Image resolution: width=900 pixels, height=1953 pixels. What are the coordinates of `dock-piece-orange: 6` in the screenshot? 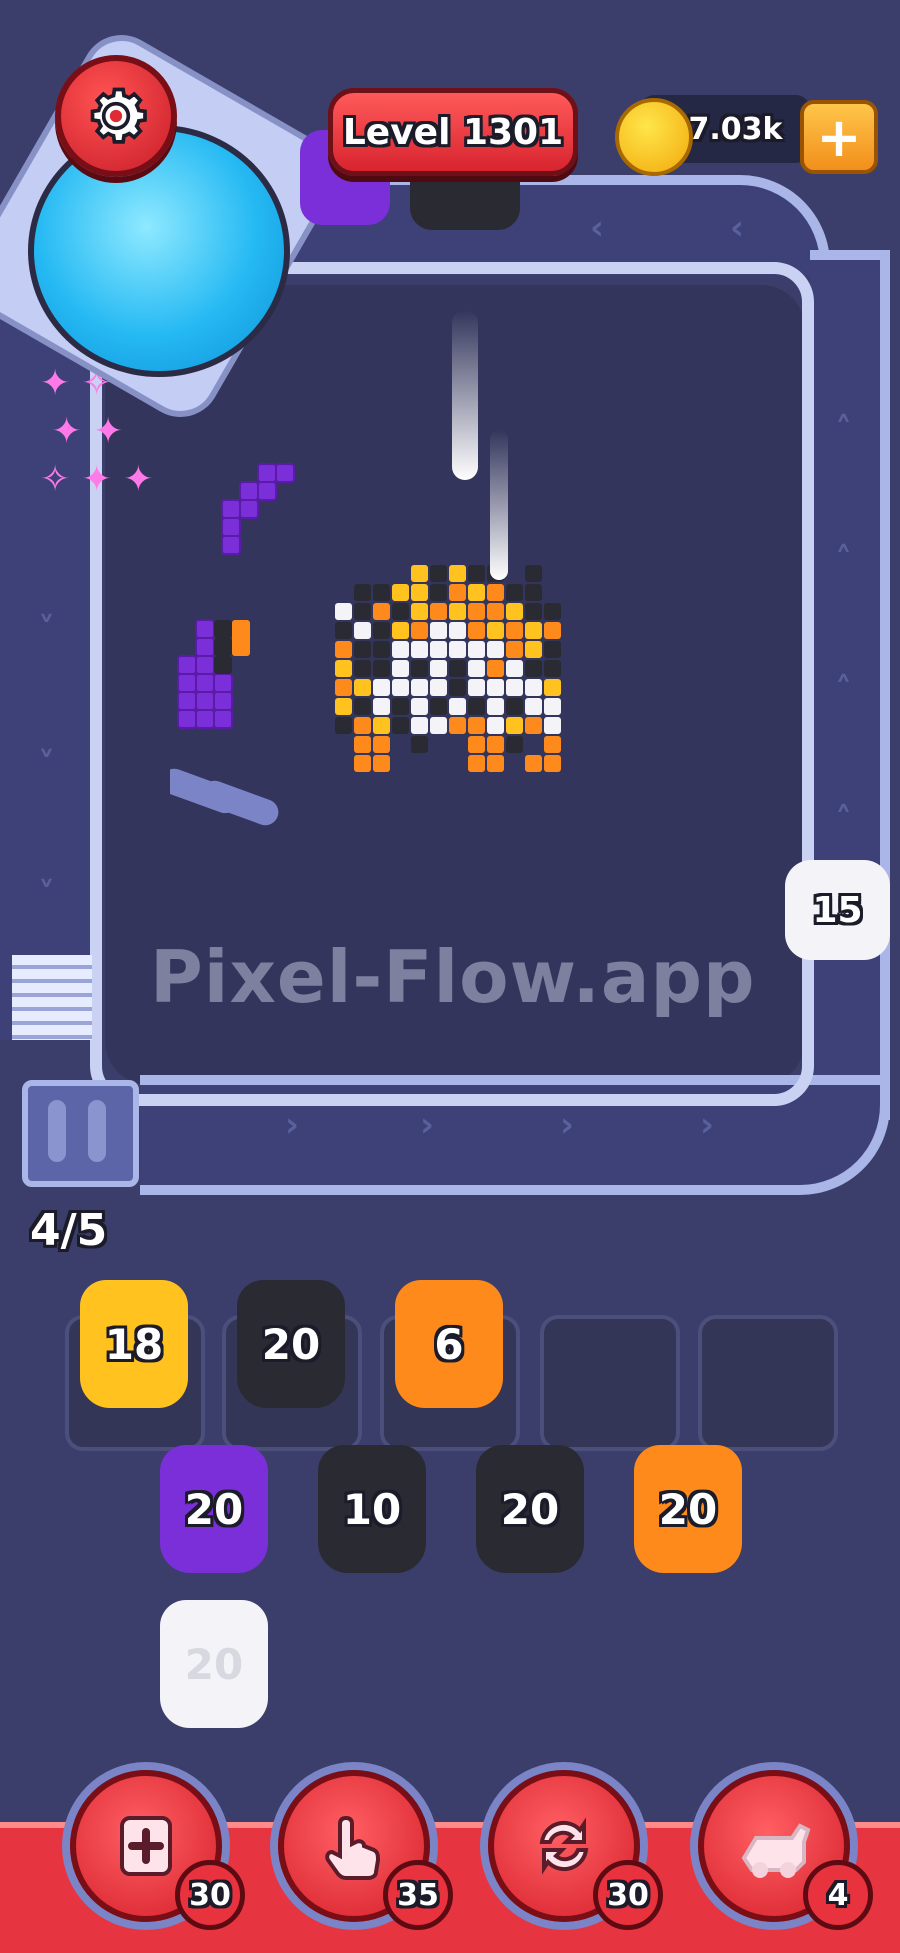 It's located at (449, 1344).